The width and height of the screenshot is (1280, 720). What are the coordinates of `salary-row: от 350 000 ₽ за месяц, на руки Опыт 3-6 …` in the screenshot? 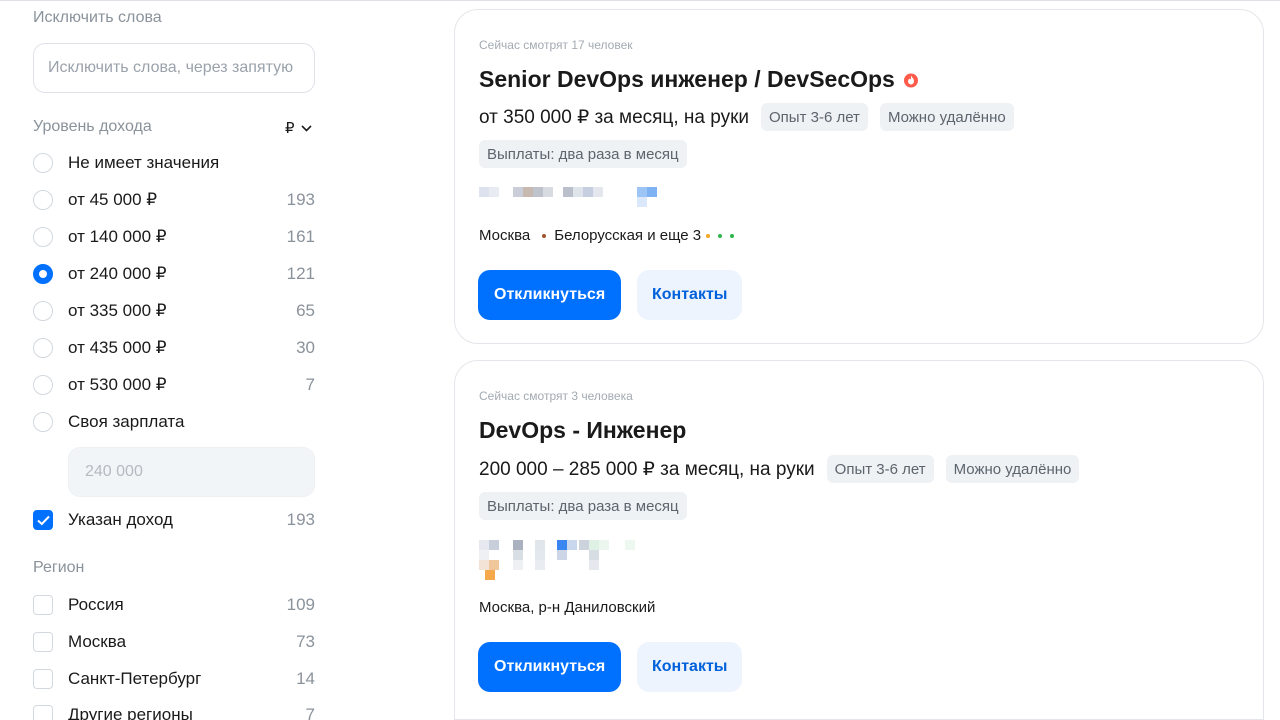 It's located at (746, 117).